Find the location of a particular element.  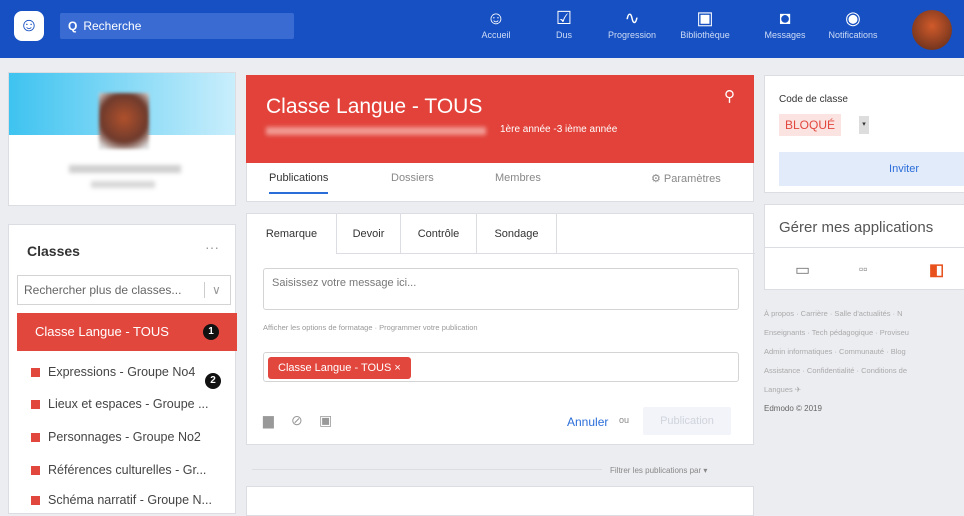

publish-button: Publication is located at coordinates (687, 421).